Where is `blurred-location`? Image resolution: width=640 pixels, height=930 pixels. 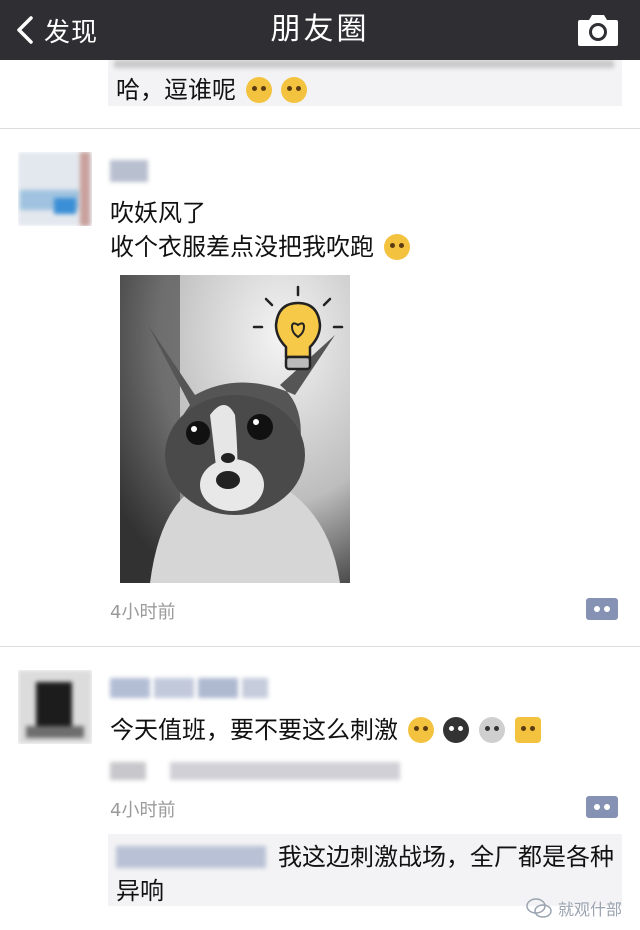
blurred-location is located at coordinates (260, 771).